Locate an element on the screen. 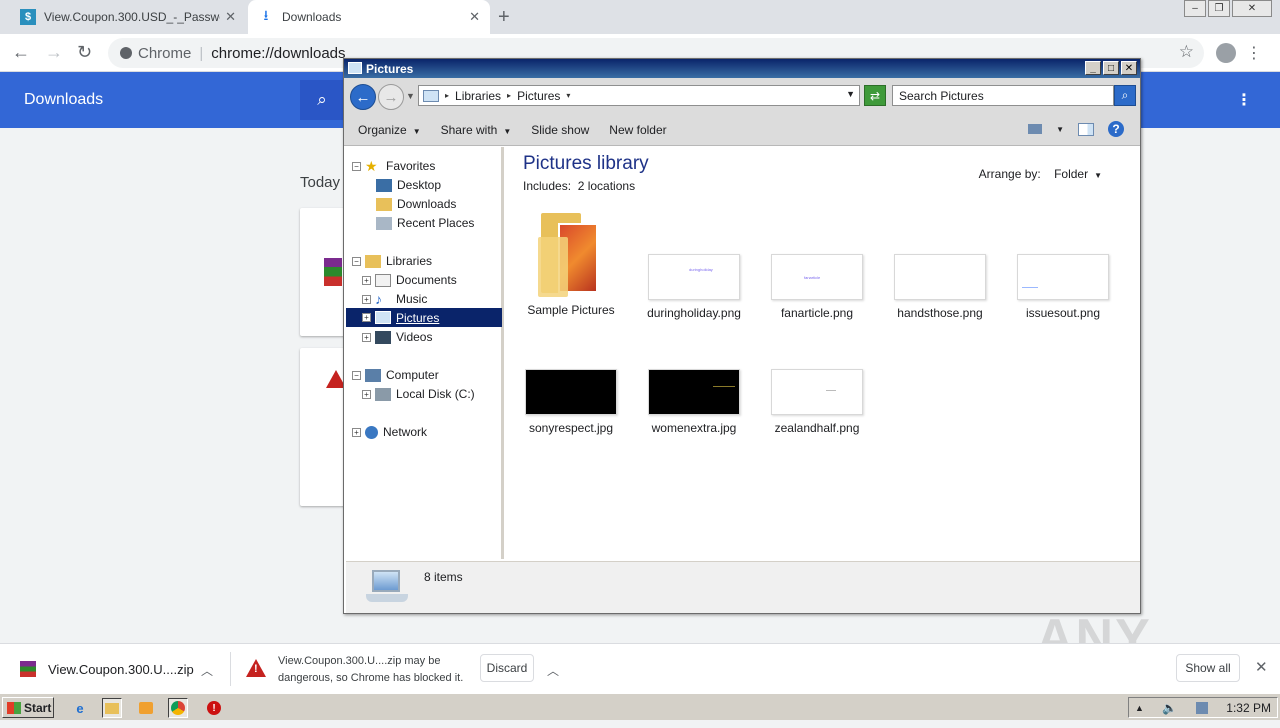  new-folder-button: New folder is located at coordinates (637, 130).